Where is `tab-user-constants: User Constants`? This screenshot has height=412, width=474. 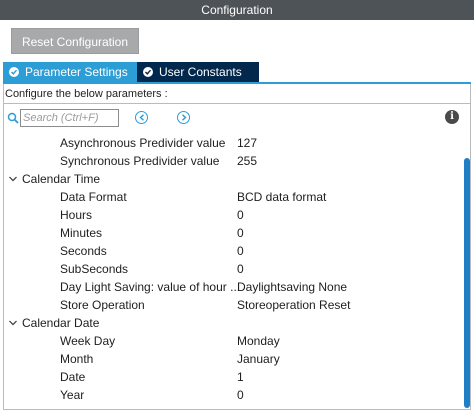
tab-user-constants: User Constants is located at coordinates (198, 72).